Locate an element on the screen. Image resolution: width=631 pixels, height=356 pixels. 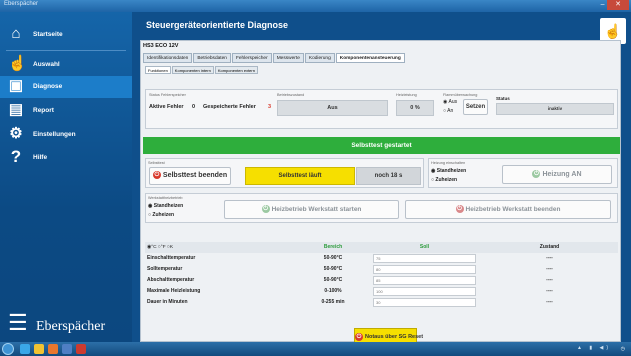
heizung-group-title: Heizung einschalten is located at coordinates (448, 163).